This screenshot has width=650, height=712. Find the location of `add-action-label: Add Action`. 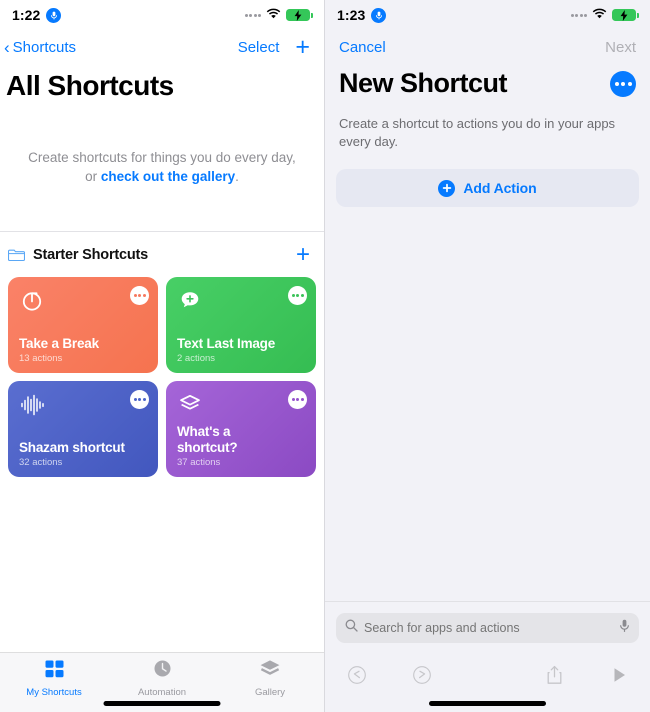

add-action-label: Add Action is located at coordinates (500, 188).